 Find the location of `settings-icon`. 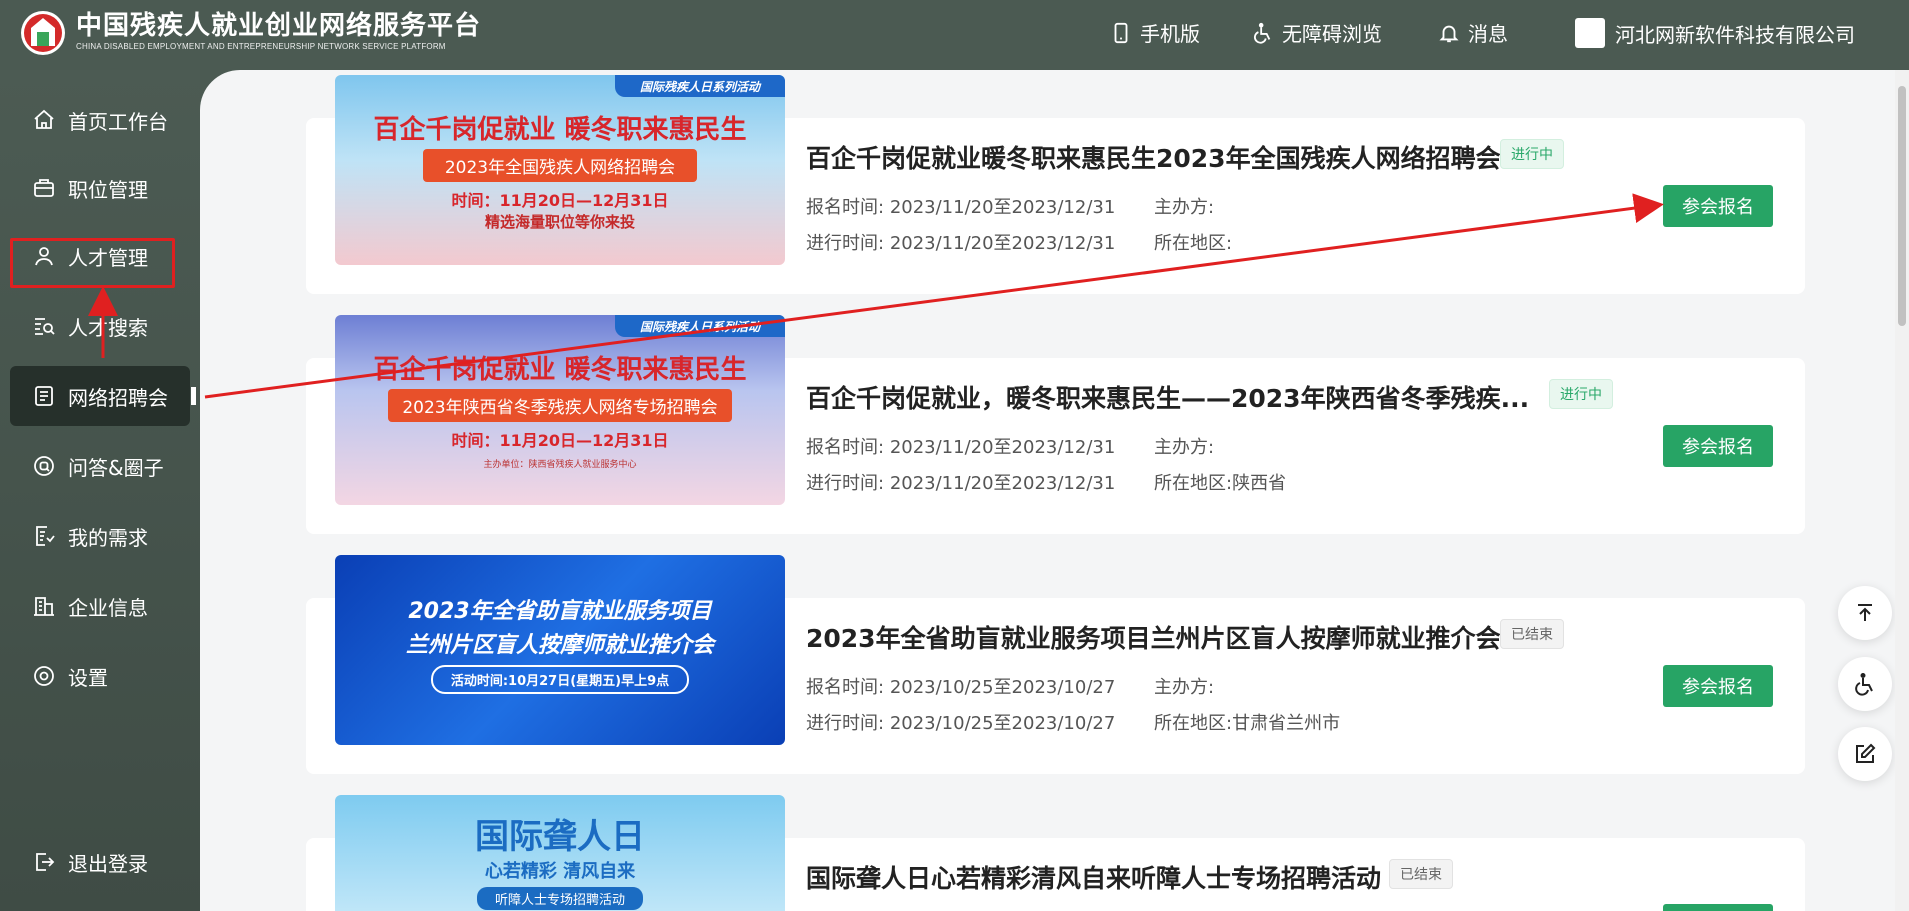

settings-icon is located at coordinates (44, 676).